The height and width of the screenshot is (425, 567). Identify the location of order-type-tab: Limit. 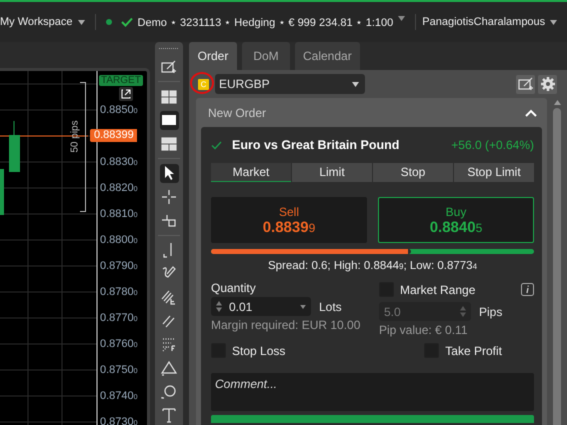
(332, 172).